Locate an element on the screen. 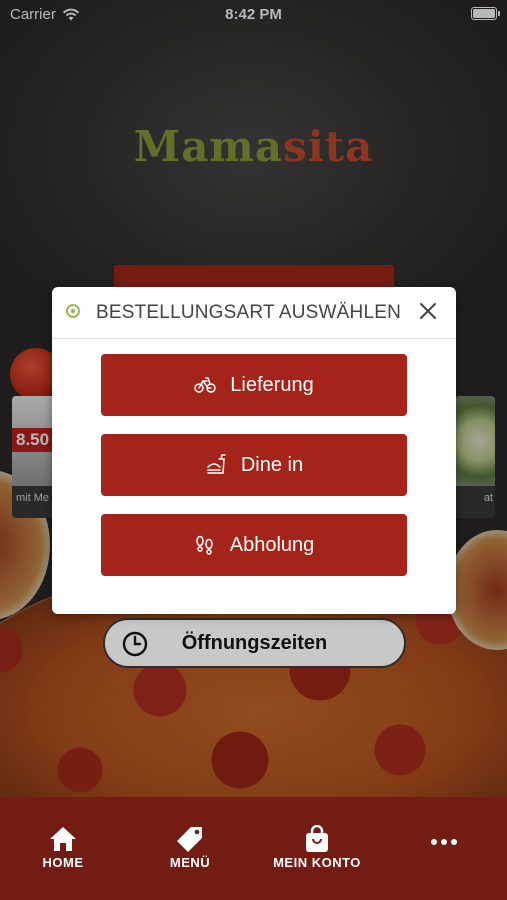  more-icon is located at coordinates (444, 842).